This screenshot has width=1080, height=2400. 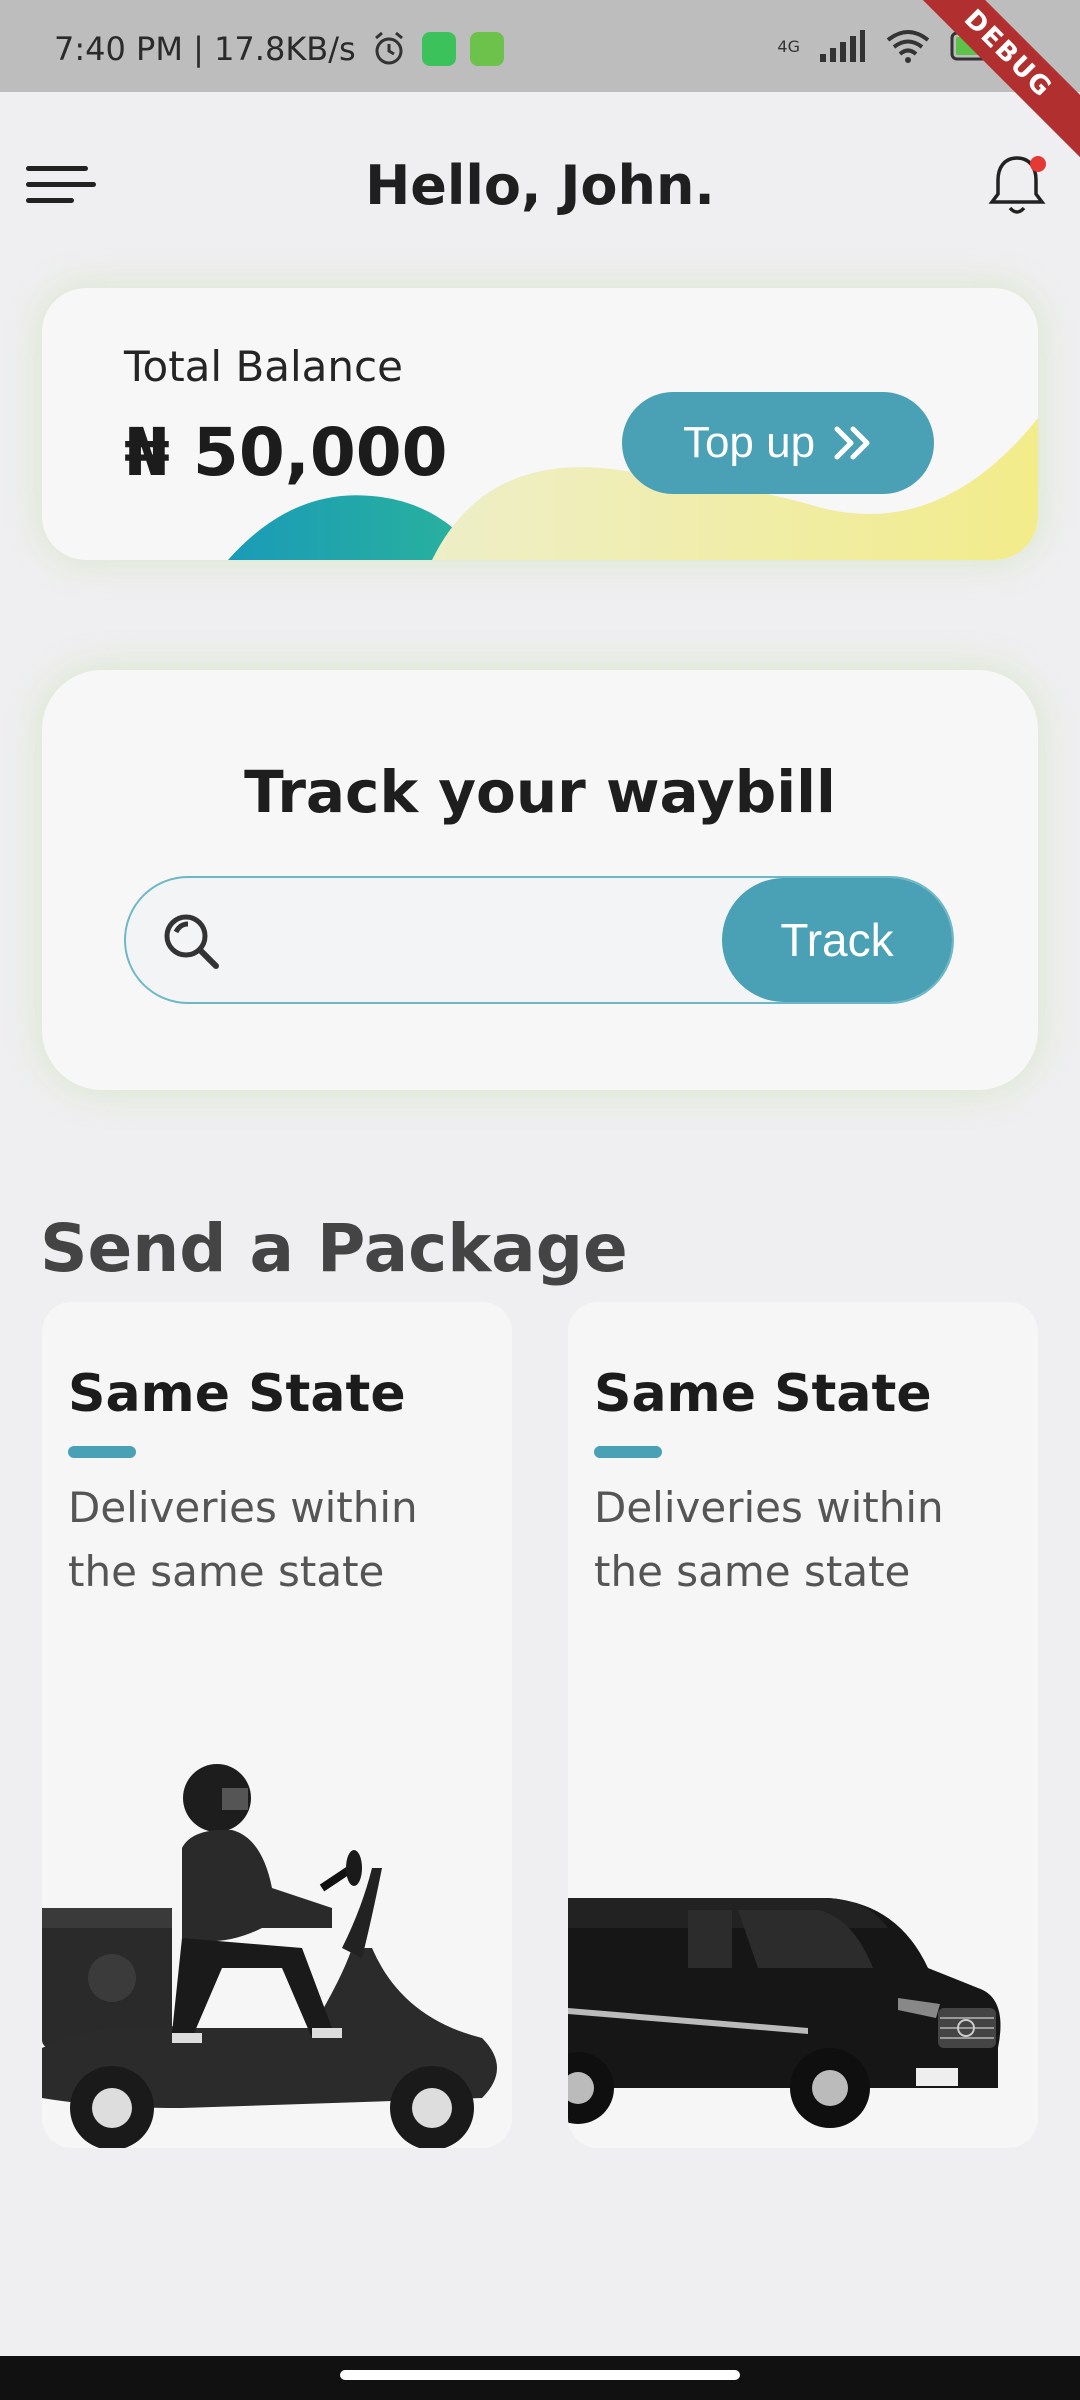 I want to click on home-indicator, so click(x=540, y=2375).